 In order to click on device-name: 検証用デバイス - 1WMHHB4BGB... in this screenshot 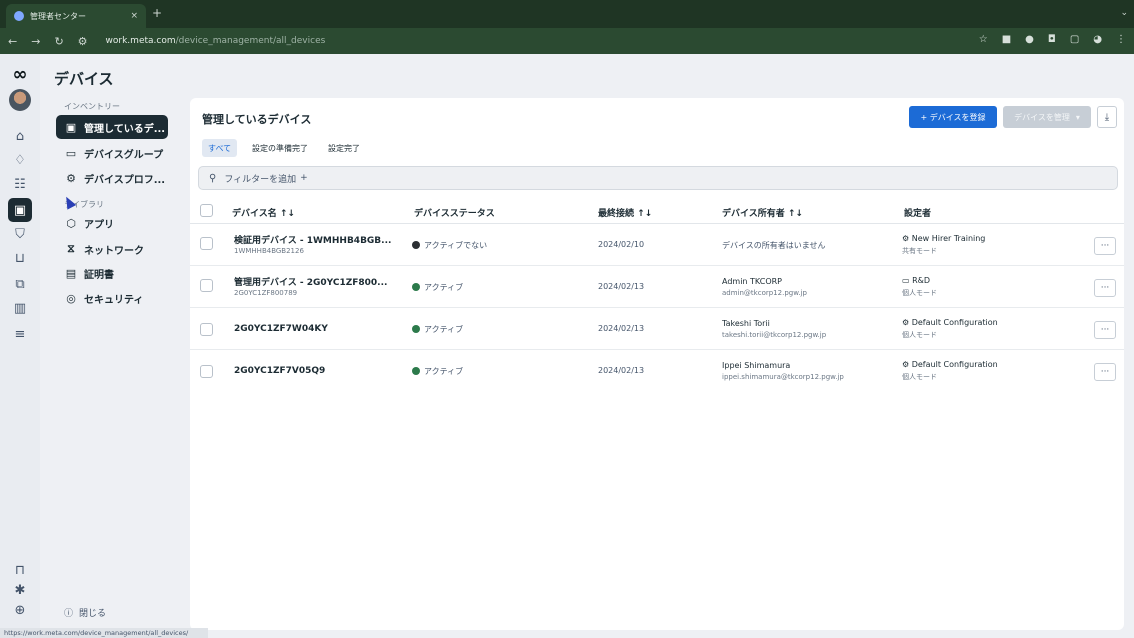, I will do `click(312, 239)`.